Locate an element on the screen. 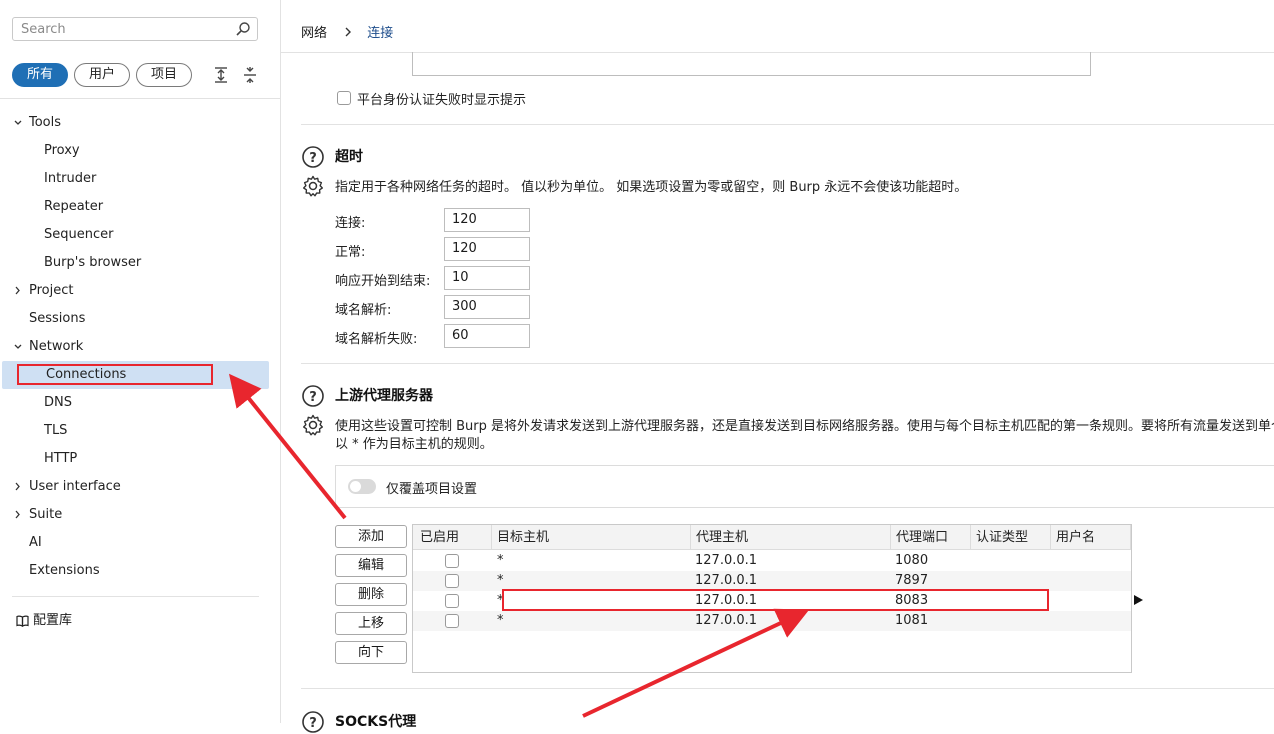  socks-title: SOCKS代理 is located at coordinates (376, 722).